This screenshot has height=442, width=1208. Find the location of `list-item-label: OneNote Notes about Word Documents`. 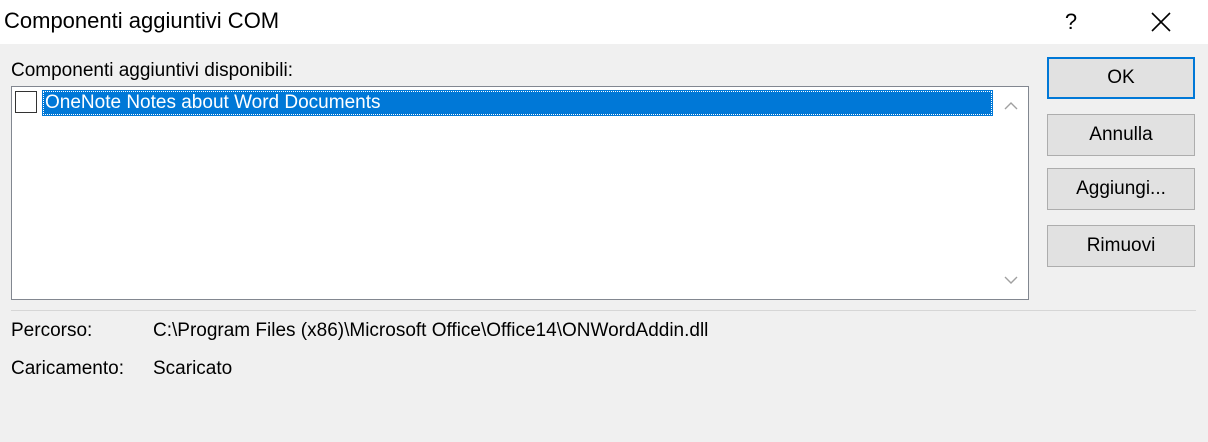

list-item-label: OneNote Notes about Word Documents is located at coordinates (517, 103).